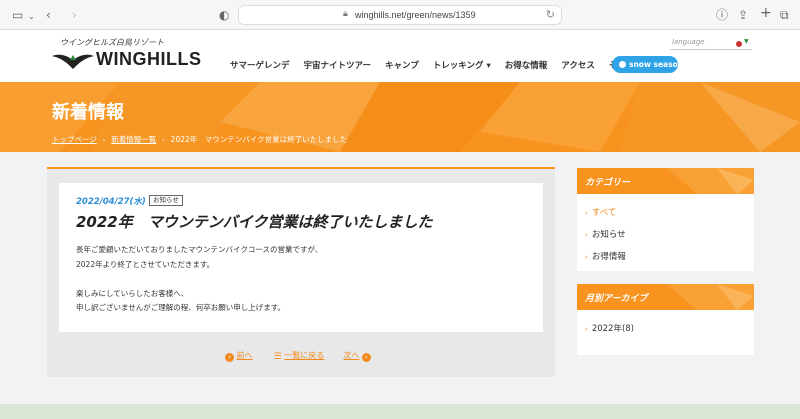 The height and width of the screenshot is (419, 800). I want to click on article-paragraph: 2022年より終了とさせていただきます。, so click(145, 264).